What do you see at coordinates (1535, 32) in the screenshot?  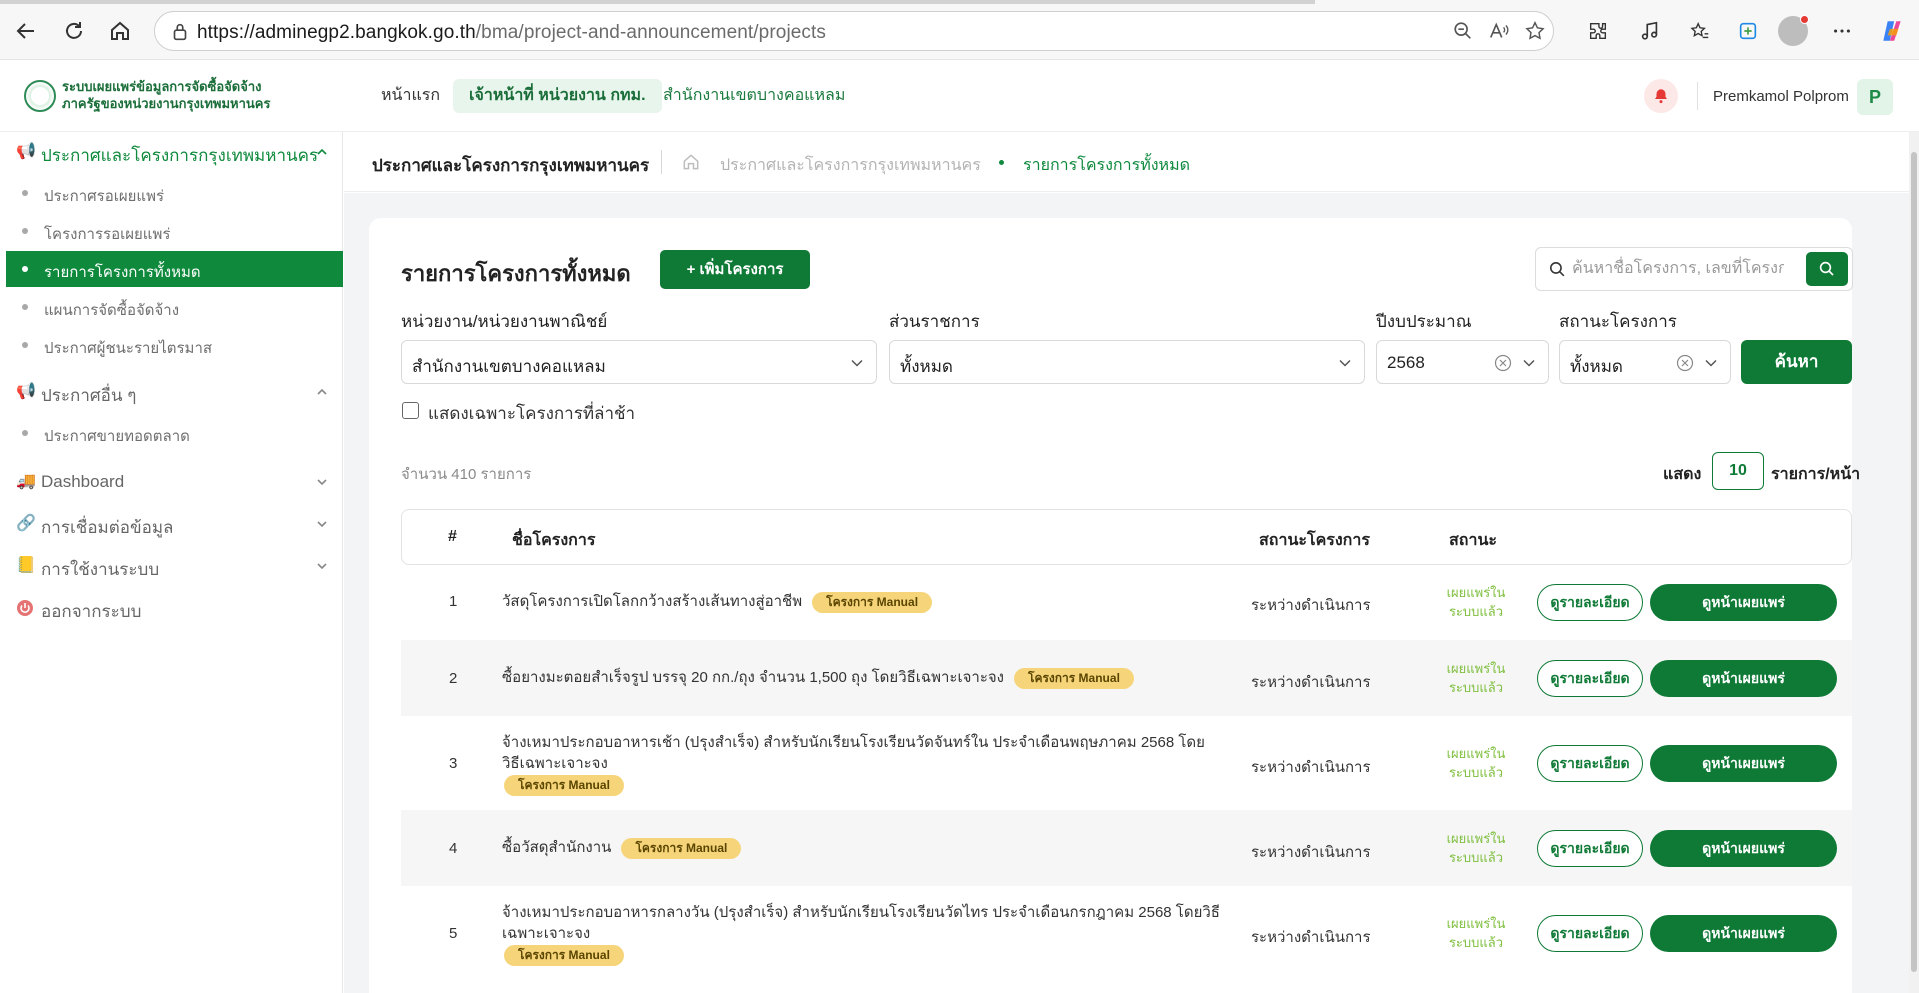 I see `favorite-star-icon` at bounding box center [1535, 32].